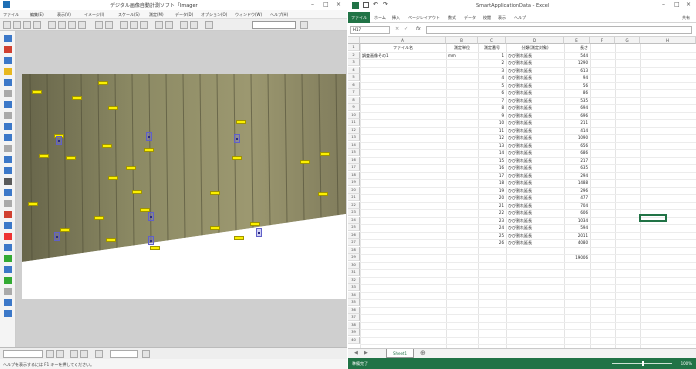 This screenshot has height=369, width=696. I want to click on new-icon, so click(7, 25).